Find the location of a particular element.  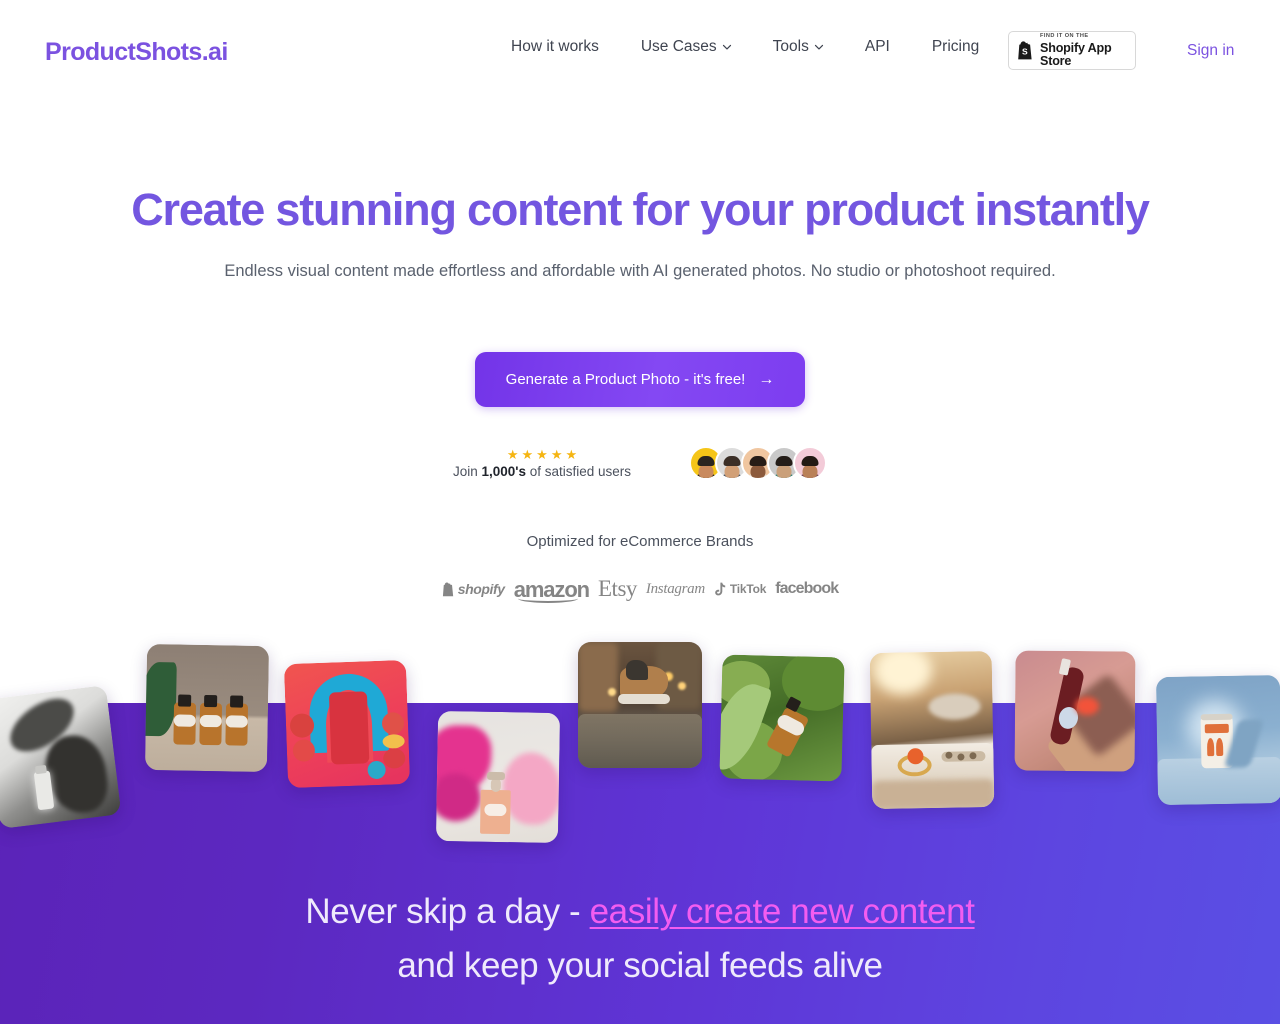

nav-label: Pricing is located at coordinates (955, 46).